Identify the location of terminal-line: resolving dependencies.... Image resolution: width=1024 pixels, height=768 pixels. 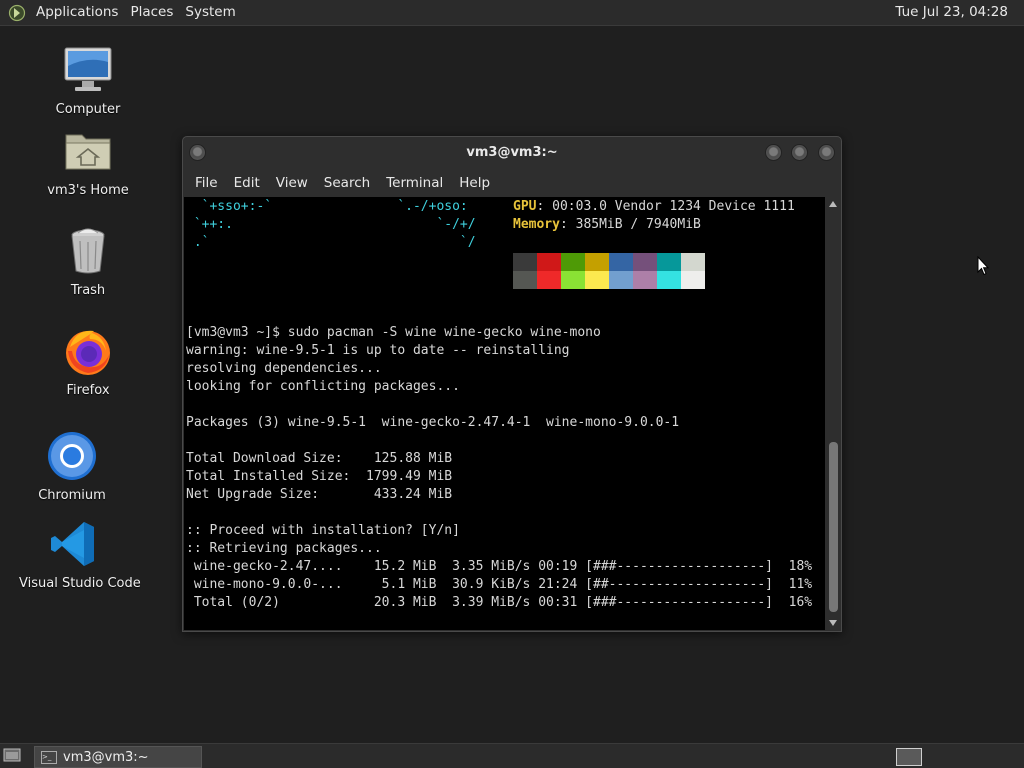
(284, 368).